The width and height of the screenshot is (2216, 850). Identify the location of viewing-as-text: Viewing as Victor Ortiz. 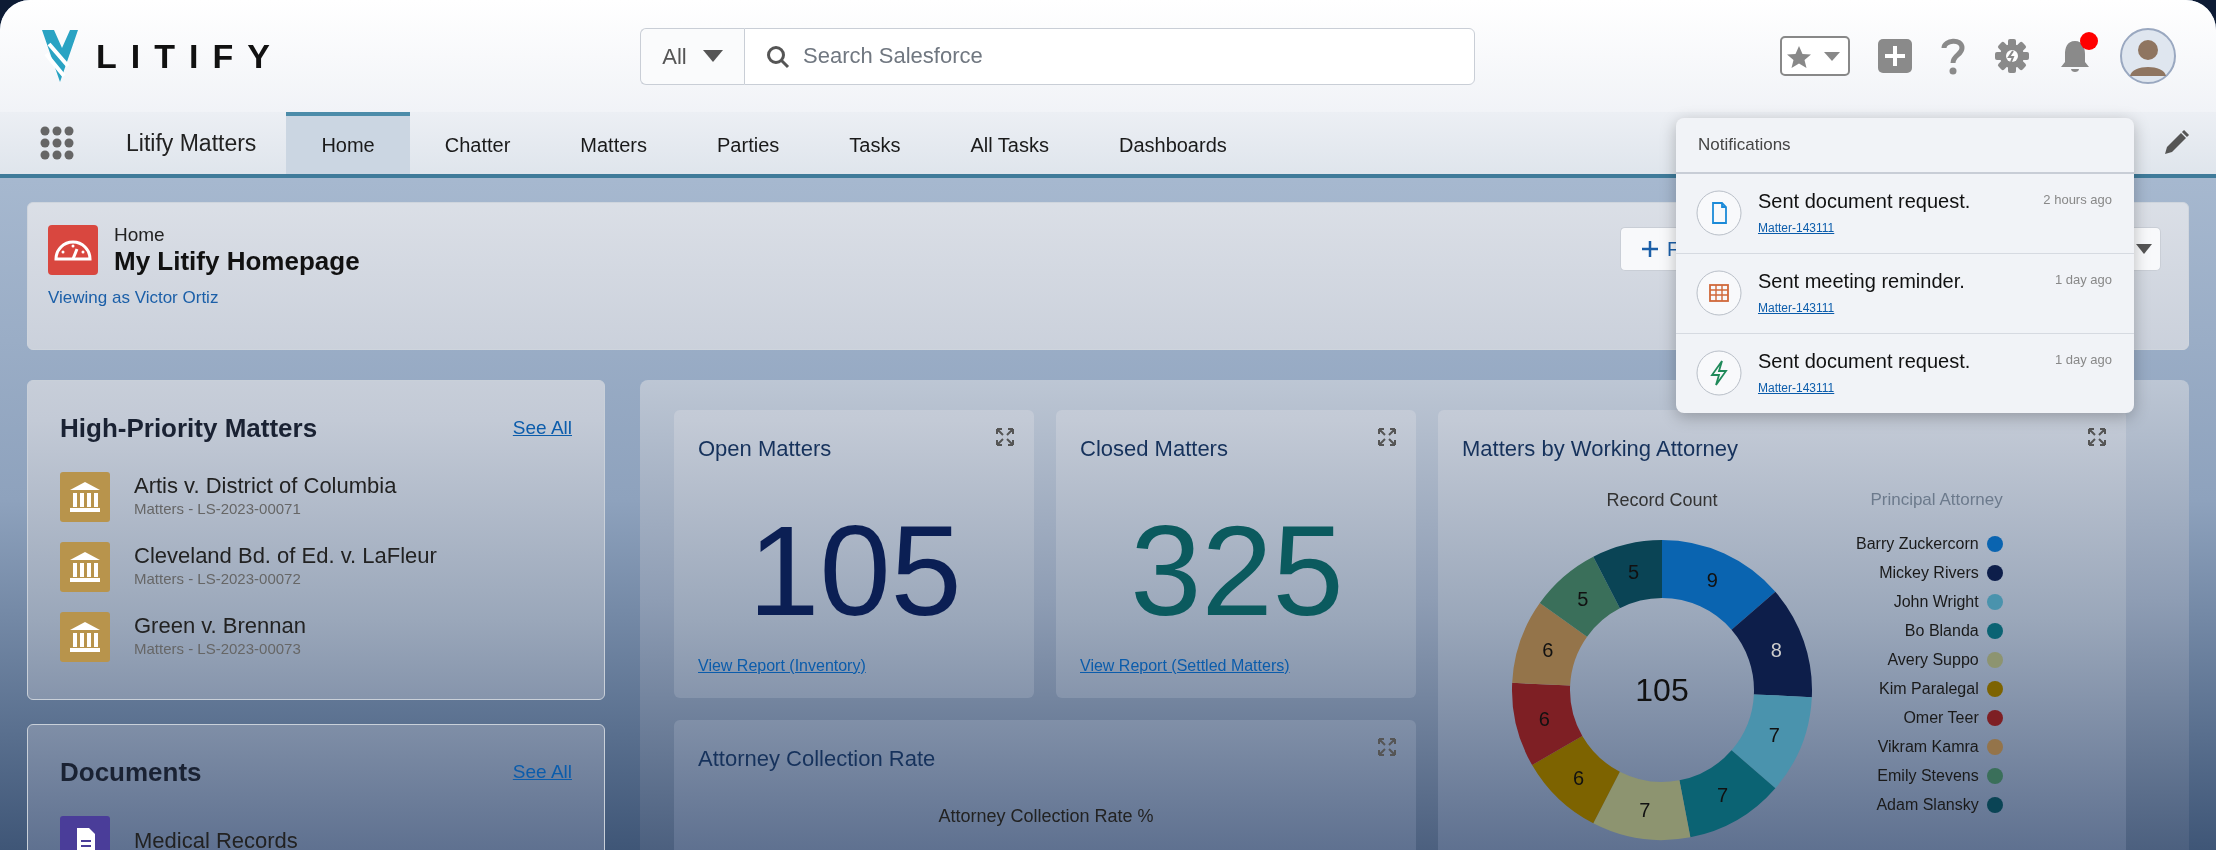
(133, 298).